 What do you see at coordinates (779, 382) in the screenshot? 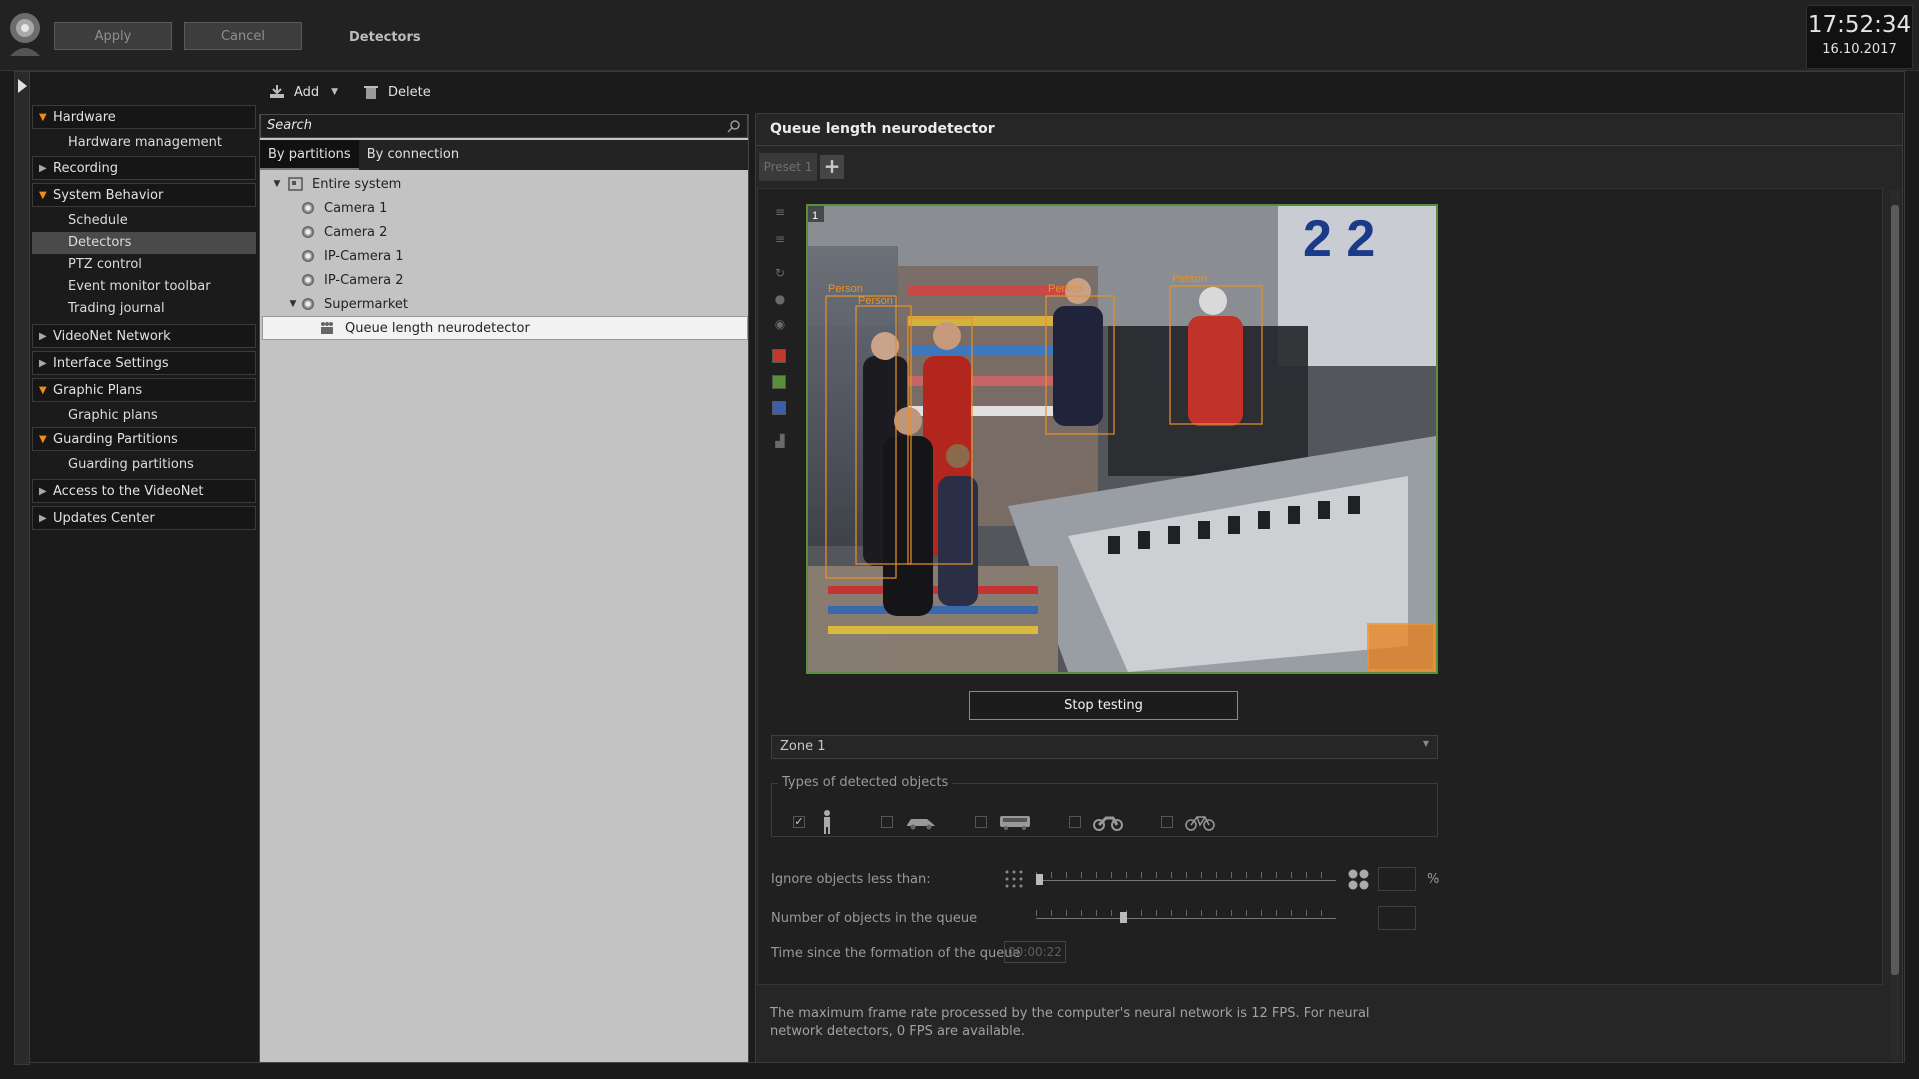
I see `green-zone-icon` at bounding box center [779, 382].